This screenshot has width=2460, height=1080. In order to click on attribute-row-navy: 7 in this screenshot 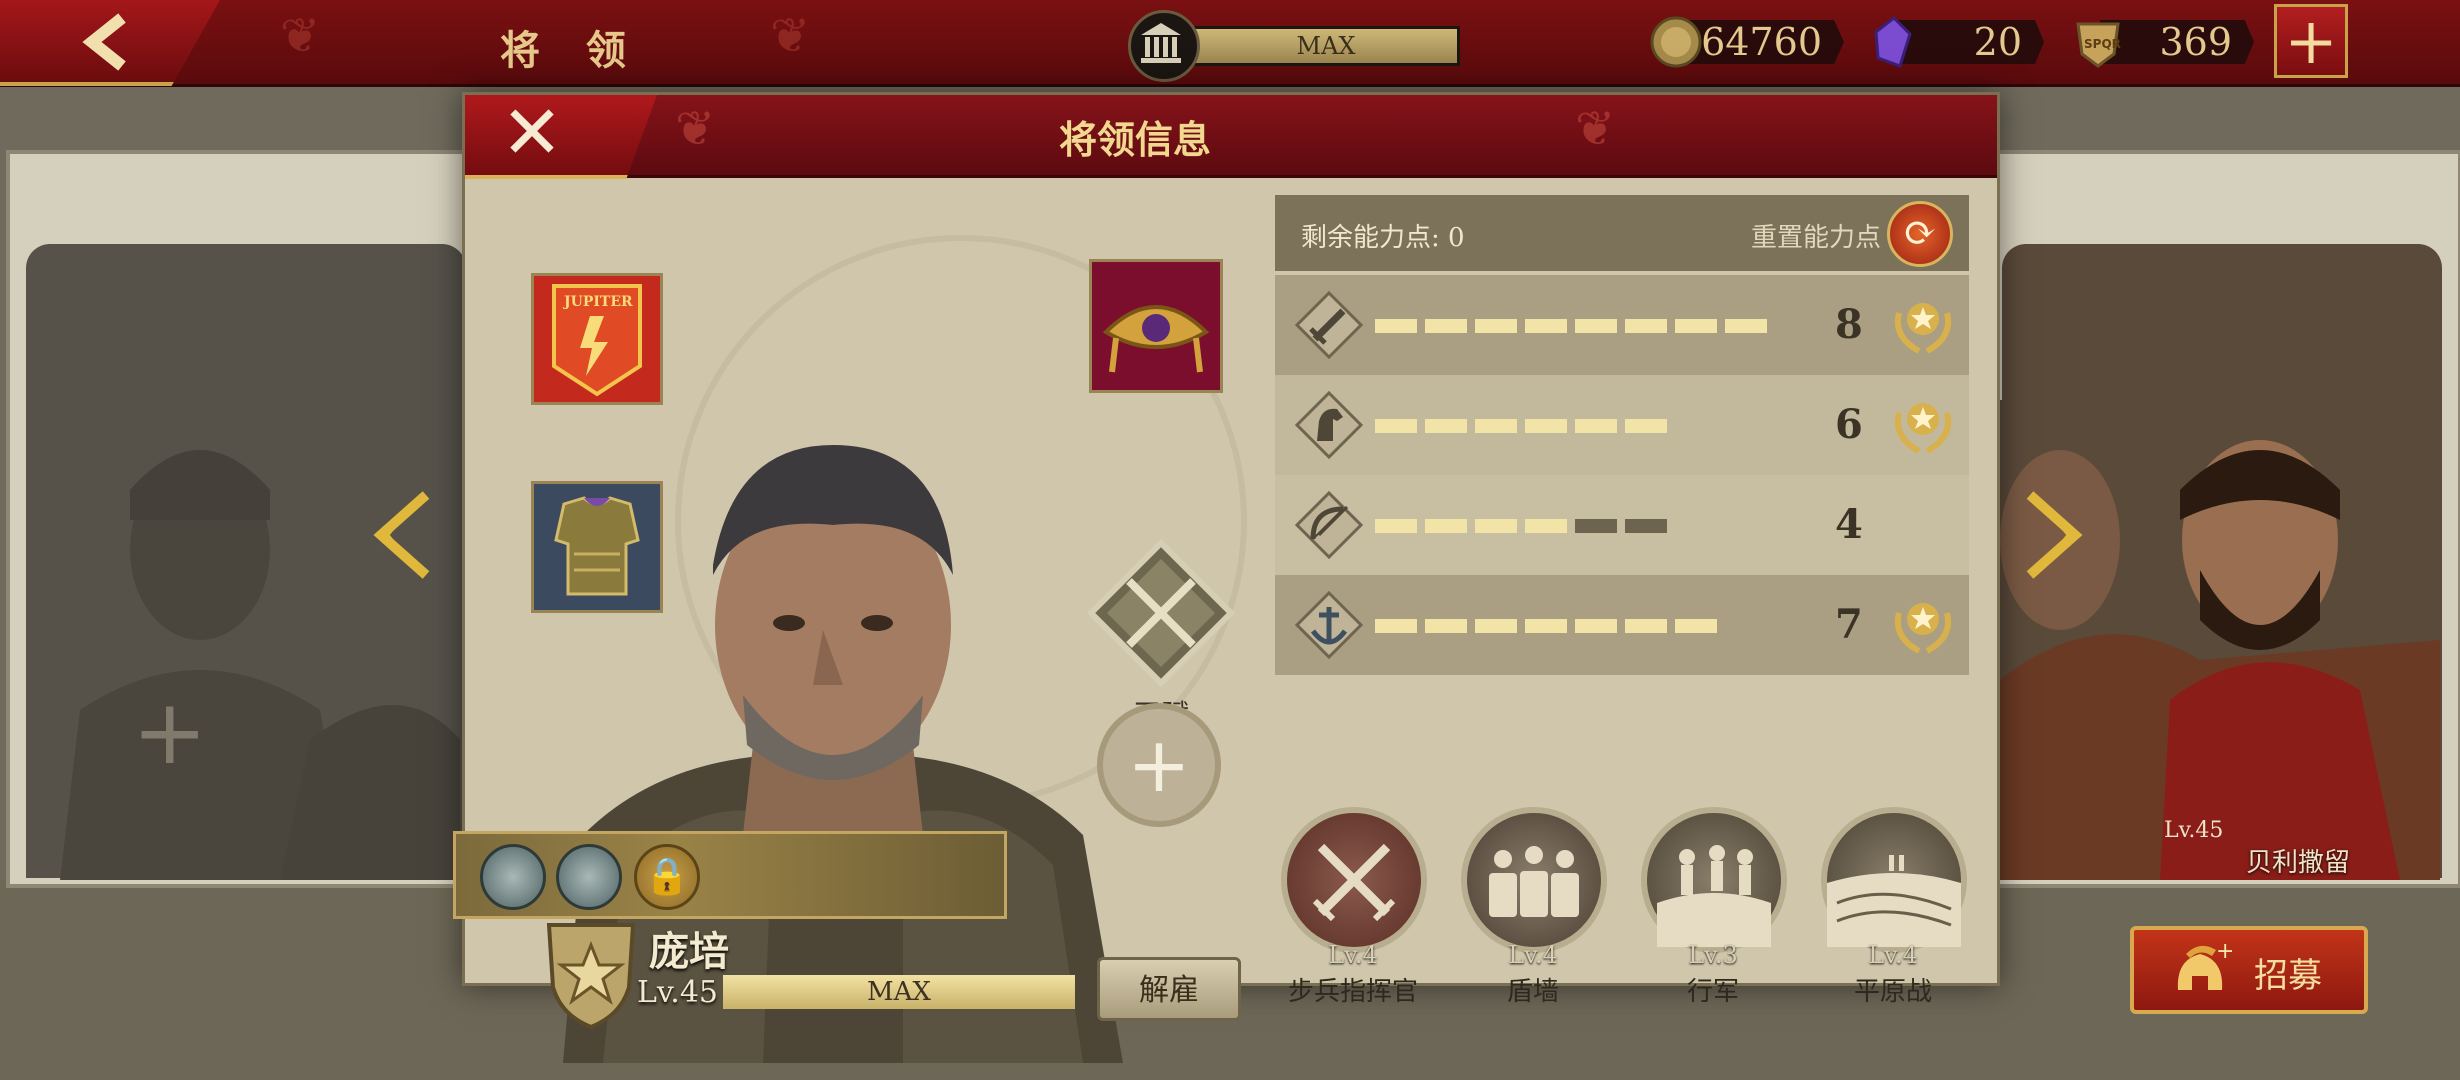, I will do `click(1622, 625)`.